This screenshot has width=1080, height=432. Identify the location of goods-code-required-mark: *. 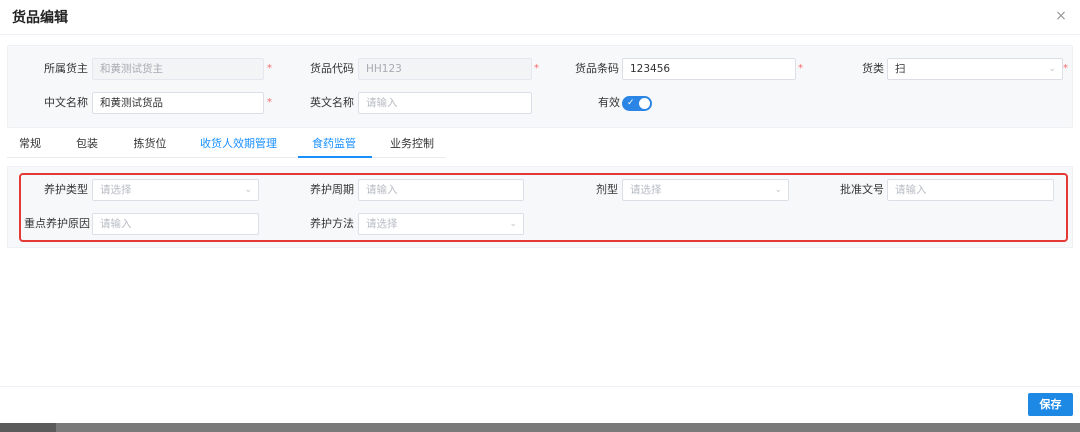
(536, 68).